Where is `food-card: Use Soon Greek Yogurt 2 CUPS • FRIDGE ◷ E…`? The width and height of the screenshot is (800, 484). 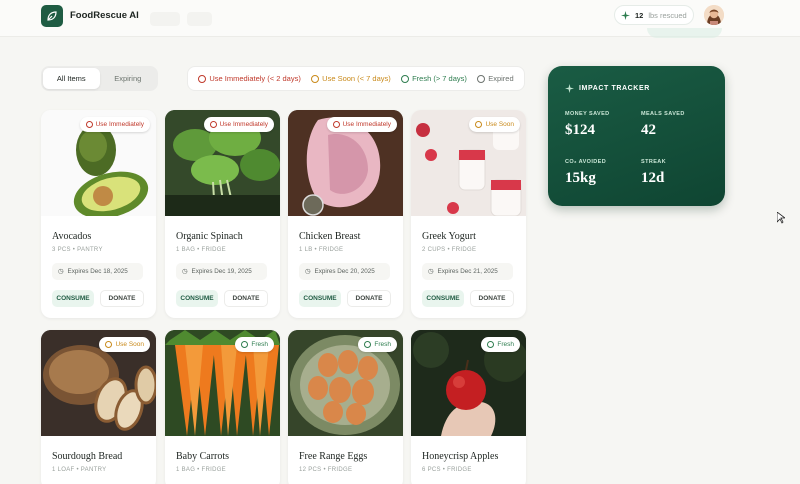
food-card: Use Soon Greek Yogurt 2 CUPS • FRIDGE ◷ E… is located at coordinates (468, 214).